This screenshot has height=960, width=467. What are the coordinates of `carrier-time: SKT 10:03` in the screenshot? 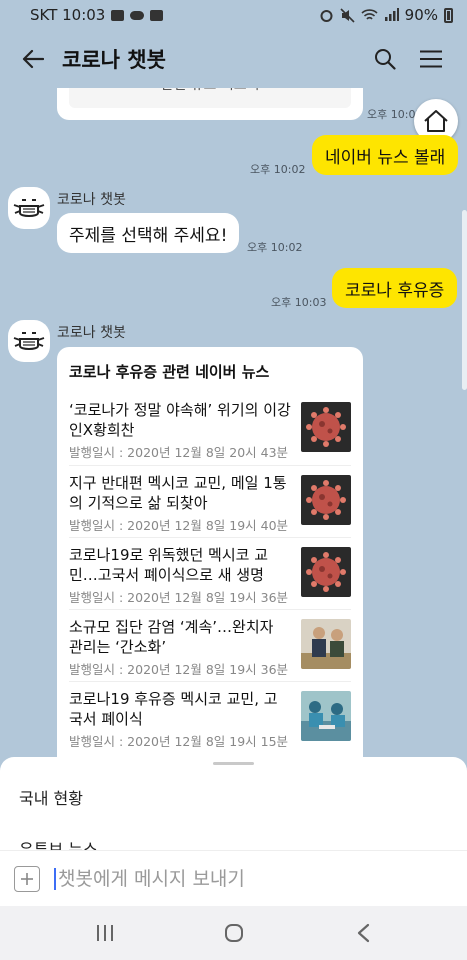 It's located at (68, 15).